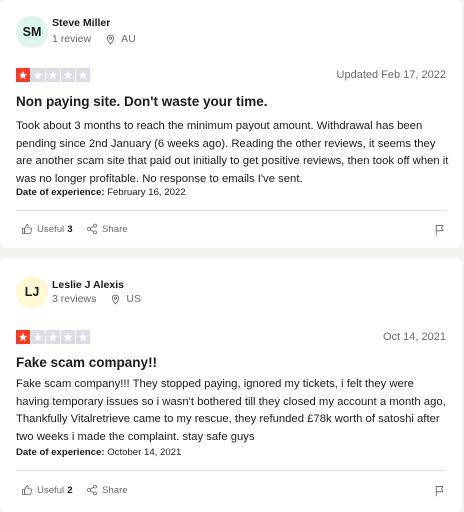 This screenshot has width=464, height=512. I want to click on useful-button: Useful 3, so click(47, 229).